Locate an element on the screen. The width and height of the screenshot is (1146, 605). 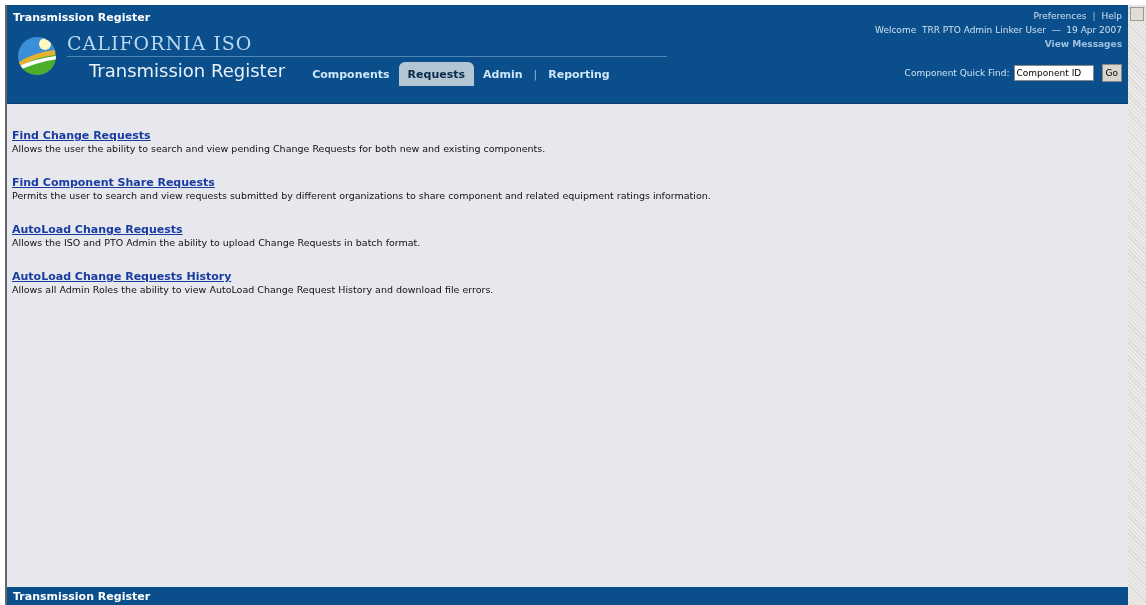
welcome-text: Welcome TRR PTO Admin Linker User — 19 Apr 2007 is located at coordinates (998, 30).